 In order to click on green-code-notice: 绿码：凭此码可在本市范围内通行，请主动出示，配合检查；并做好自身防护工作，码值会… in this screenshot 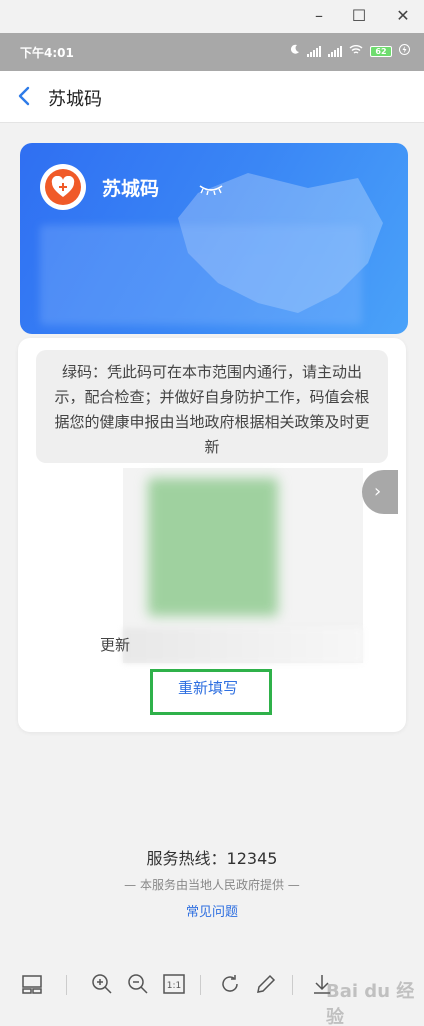, I will do `click(212, 406)`.